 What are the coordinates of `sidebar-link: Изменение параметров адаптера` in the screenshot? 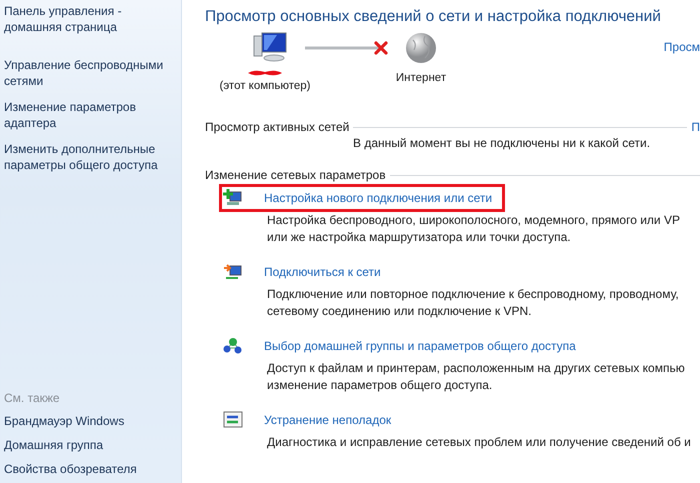 It's located at (89, 115).